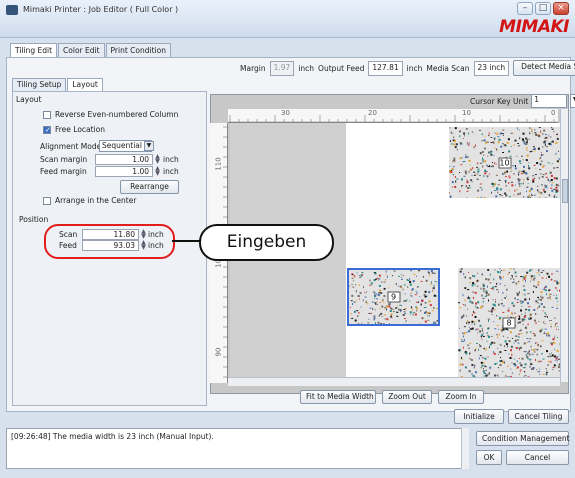  What do you see at coordinates (157, 171) in the screenshot?
I see `feed-margin-stepper: ▲ ▼` at bounding box center [157, 171].